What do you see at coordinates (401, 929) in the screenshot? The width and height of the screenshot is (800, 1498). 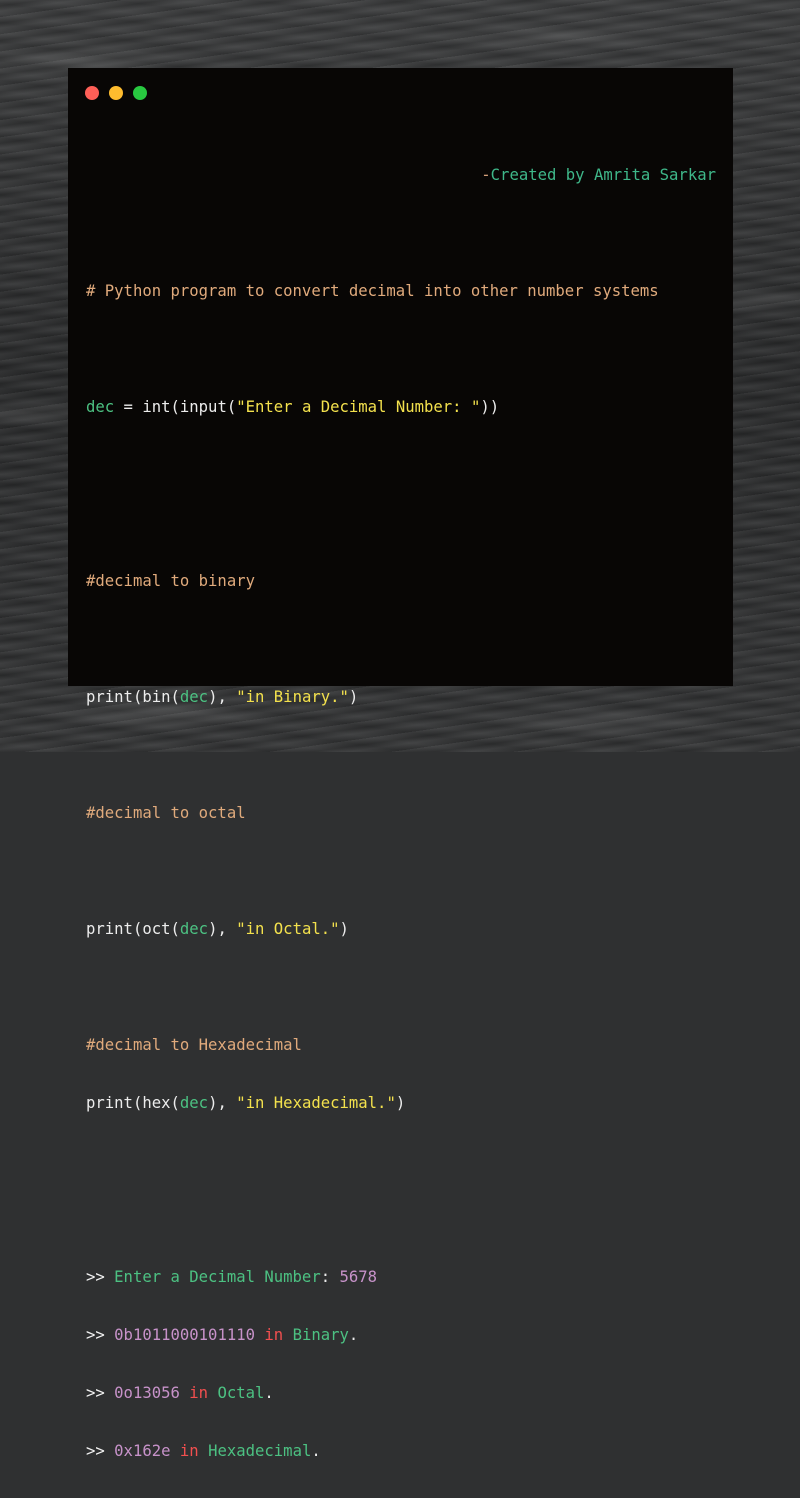 I see `code-line-print-oct: print(oct(dec), "in Octal.")` at bounding box center [401, 929].